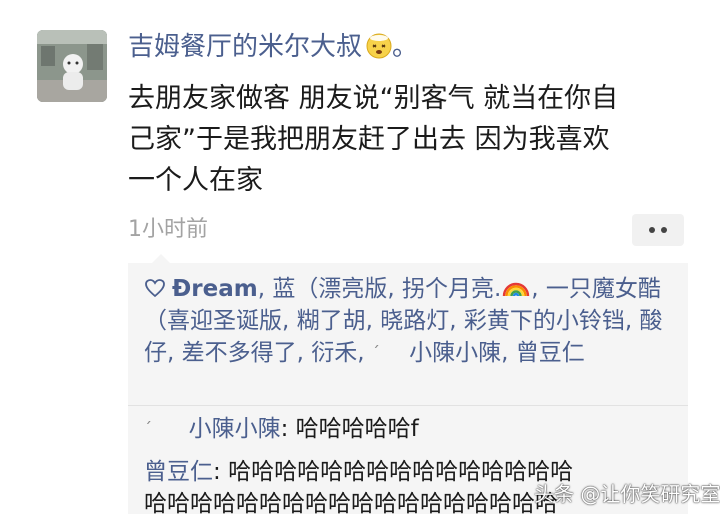 This screenshot has height=514, width=720. I want to click on rainbow-icon, so click(516, 289).